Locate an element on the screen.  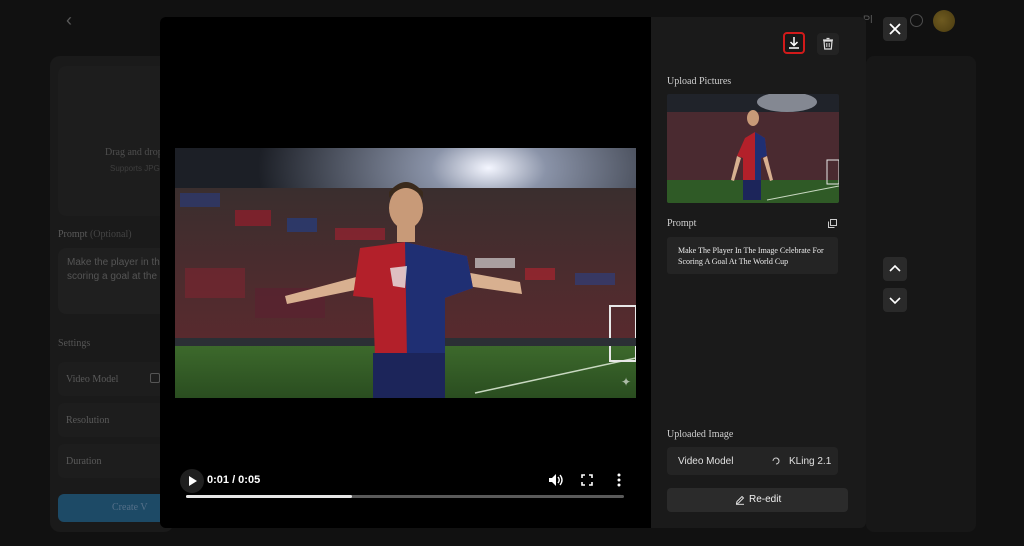
chevron-down-icon is located at coordinates (895, 301).